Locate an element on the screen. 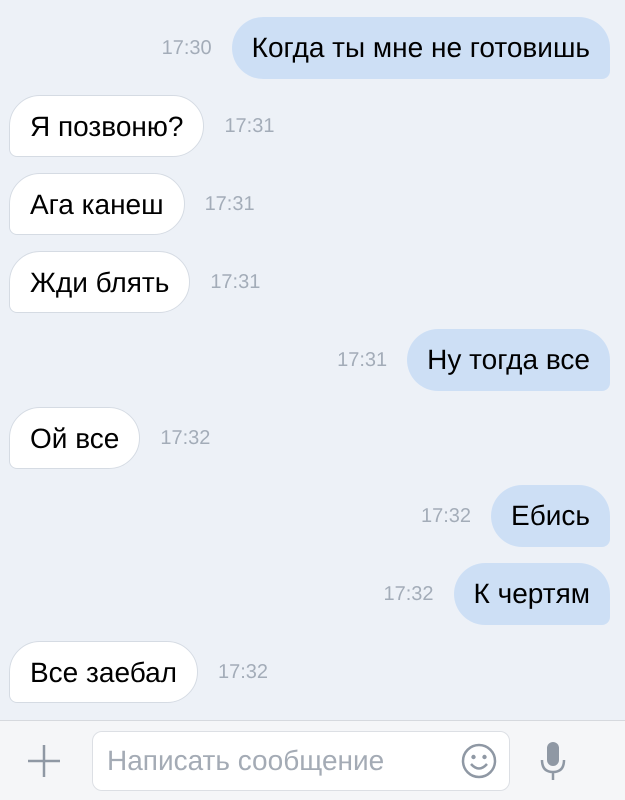  microphone-icon is located at coordinates (553, 761).